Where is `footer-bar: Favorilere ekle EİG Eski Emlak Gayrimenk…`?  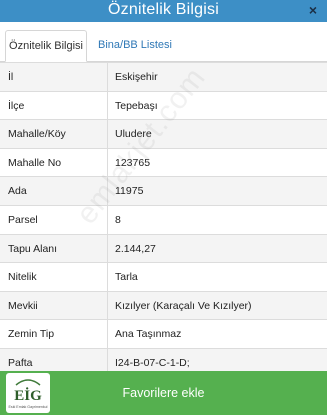 footer-bar: Favorilere ekle EİG Eski Emlak Gayrimenk… is located at coordinates (163, 393).